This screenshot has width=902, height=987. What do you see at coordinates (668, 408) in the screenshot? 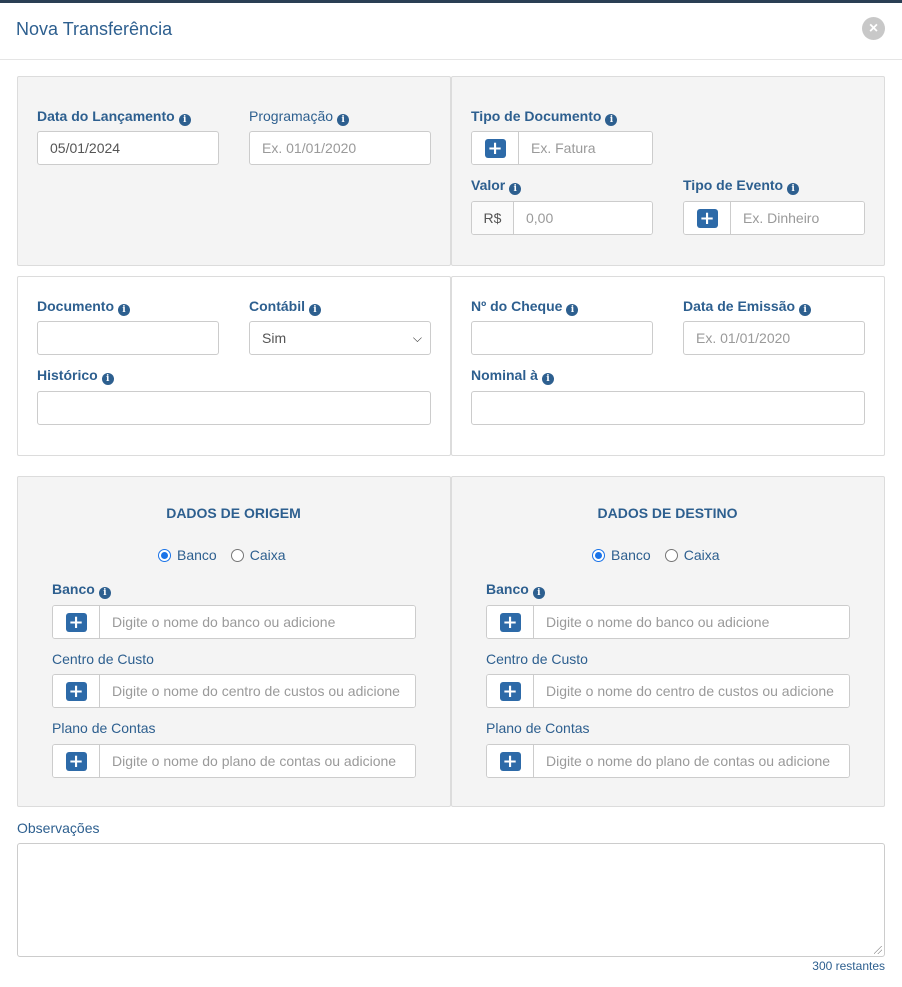
I see `nominal-input` at bounding box center [668, 408].